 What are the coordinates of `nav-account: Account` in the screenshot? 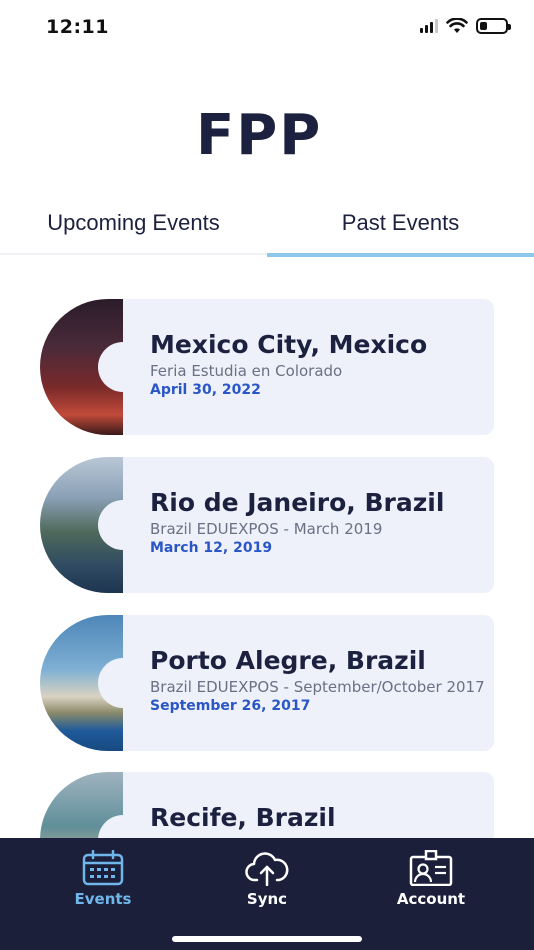 It's located at (431, 879).